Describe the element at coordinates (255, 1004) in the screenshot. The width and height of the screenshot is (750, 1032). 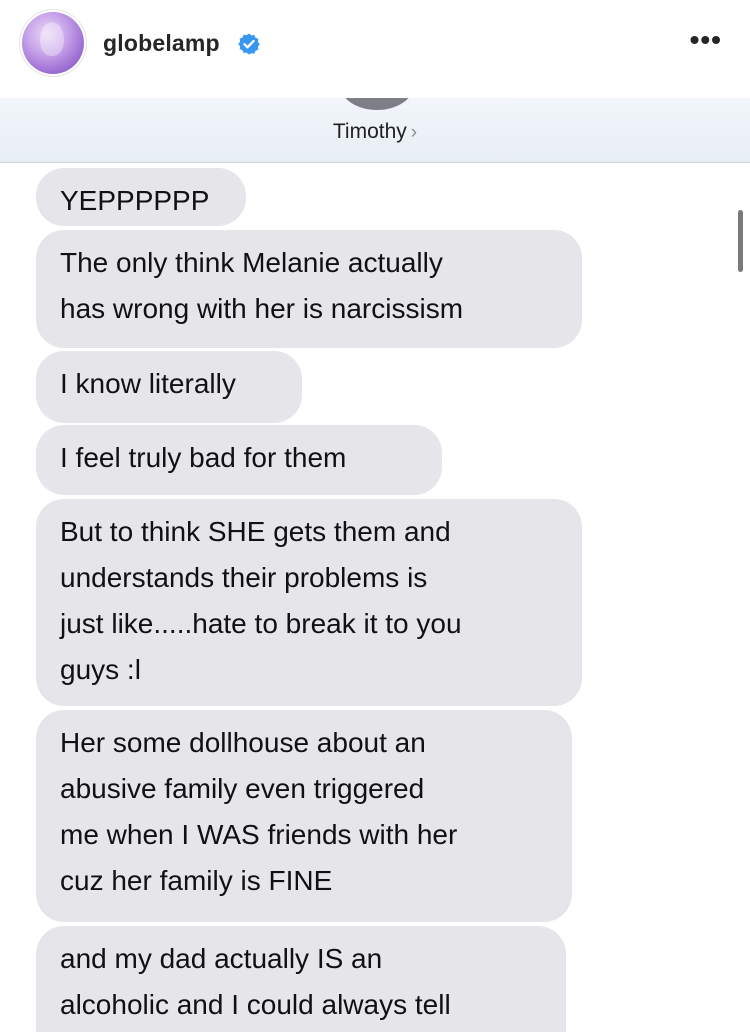
I see `message-text: alcoholic and I could always tell` at that location.